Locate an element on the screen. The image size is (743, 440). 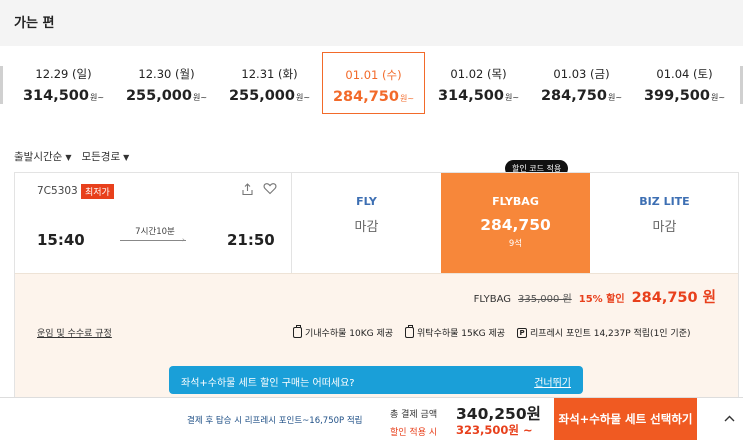
final-price: 284,750 원 is located at coordinates (673, 298).